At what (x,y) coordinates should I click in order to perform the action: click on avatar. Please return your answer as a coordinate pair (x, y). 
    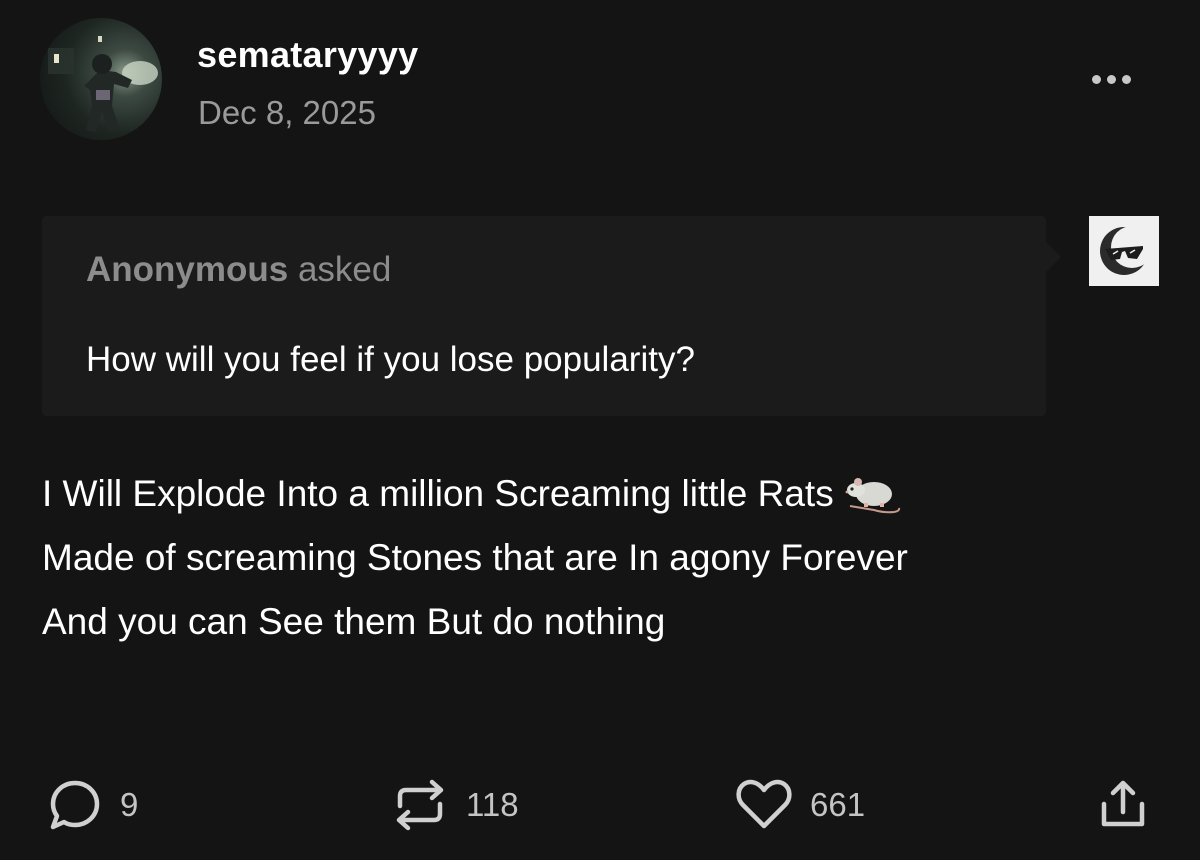
    Looking at the image, I should click on (101, 79).